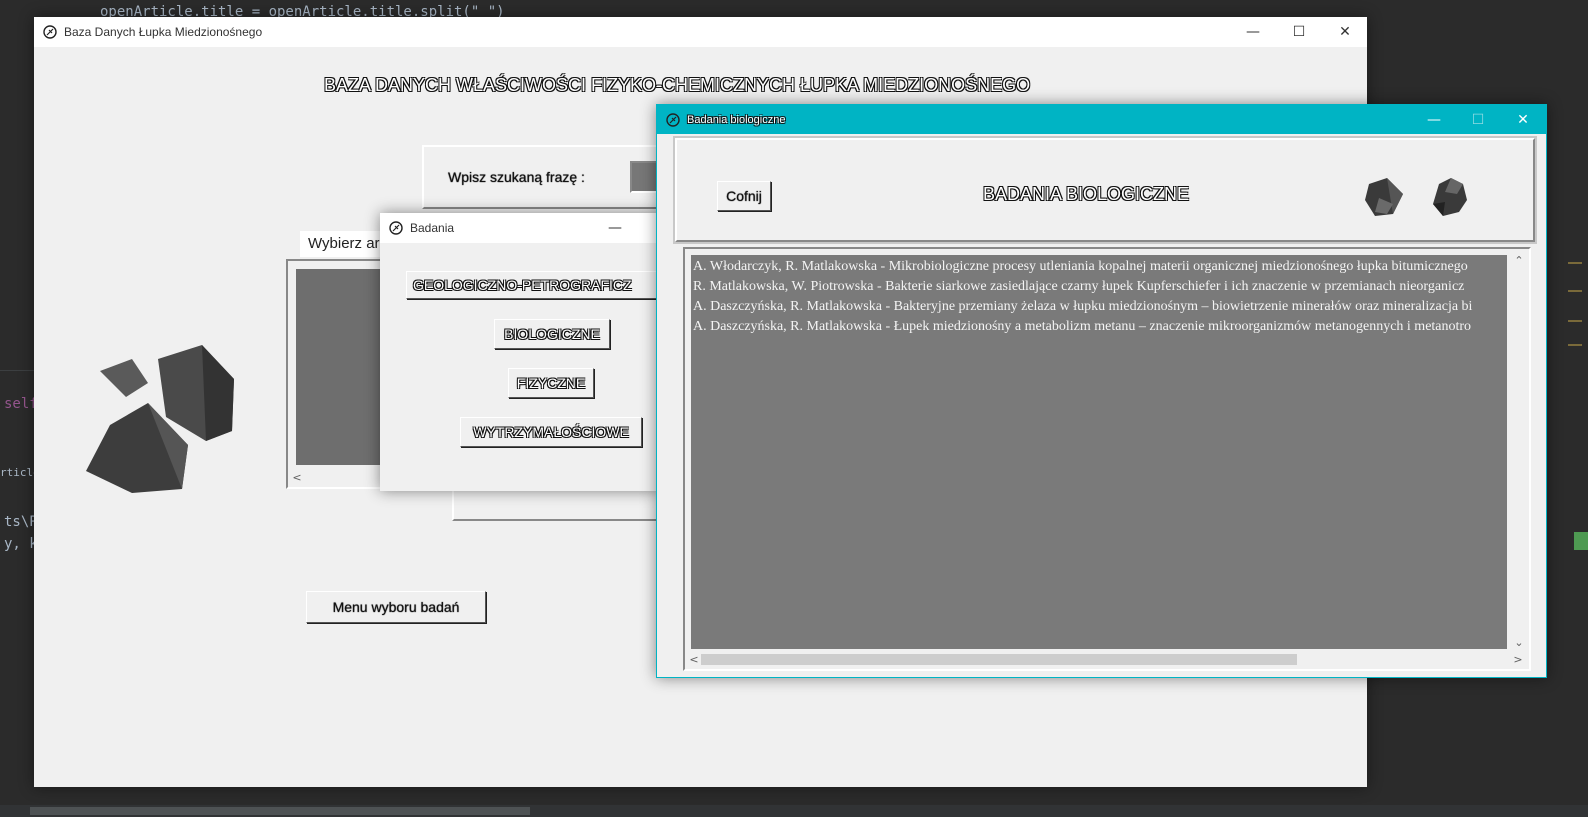  Describe the element at coordinates (21, 404) in the screenshot. I see `ide-code-self: self` at that location.